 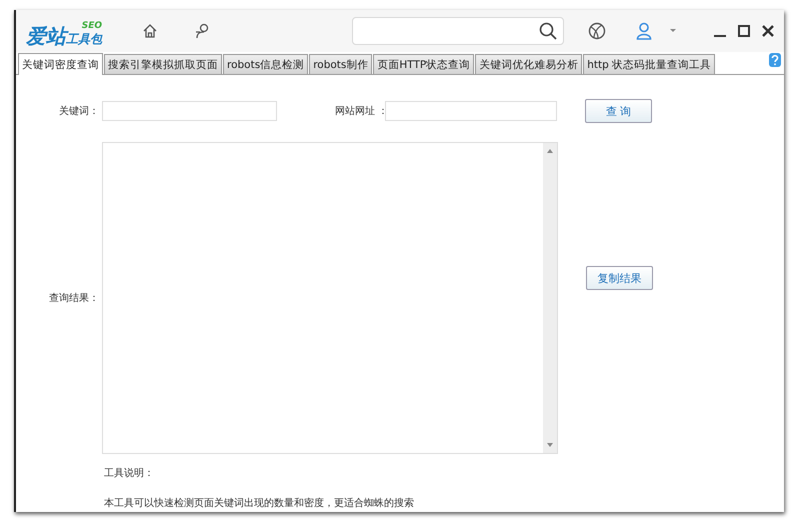 I want to click on keyword-field, so click(x=189, y=111).